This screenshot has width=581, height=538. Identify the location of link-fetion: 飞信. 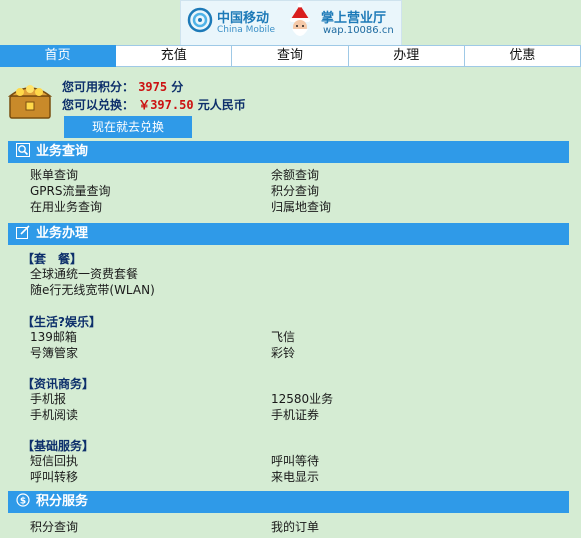
(283, 337).